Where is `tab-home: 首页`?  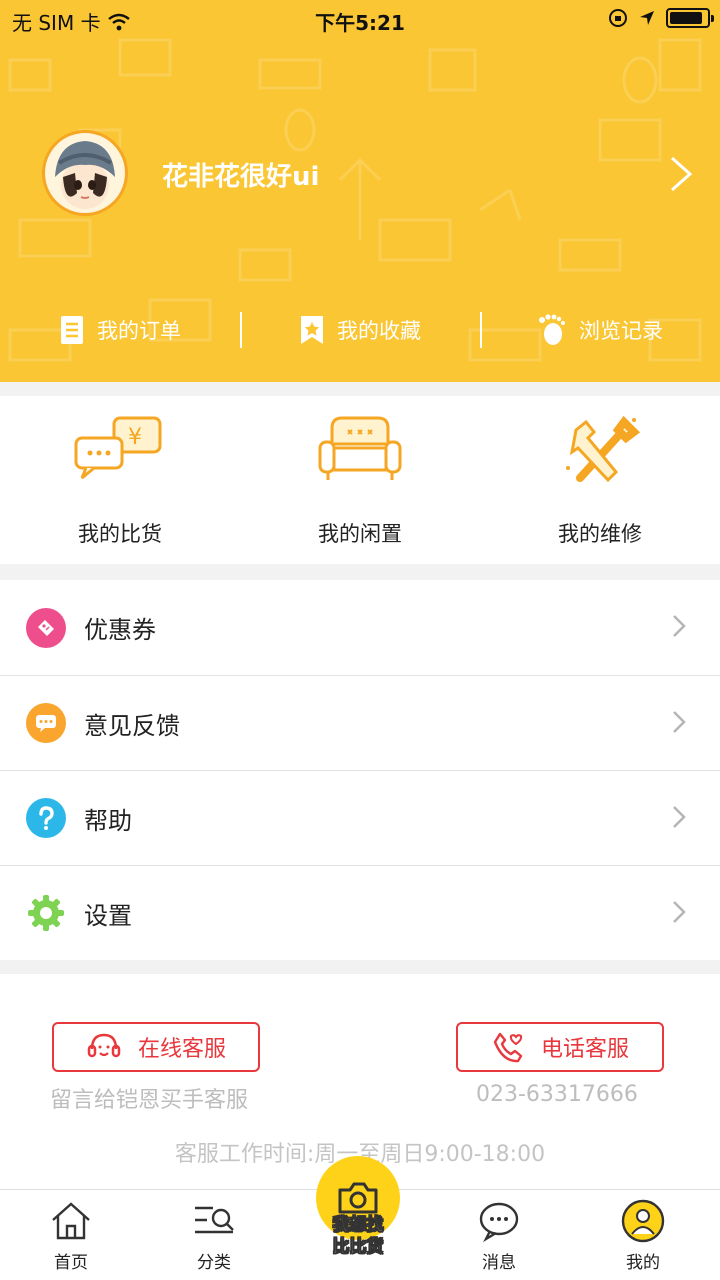 tab-home: 首页 is located at coordinates (71, 1235).